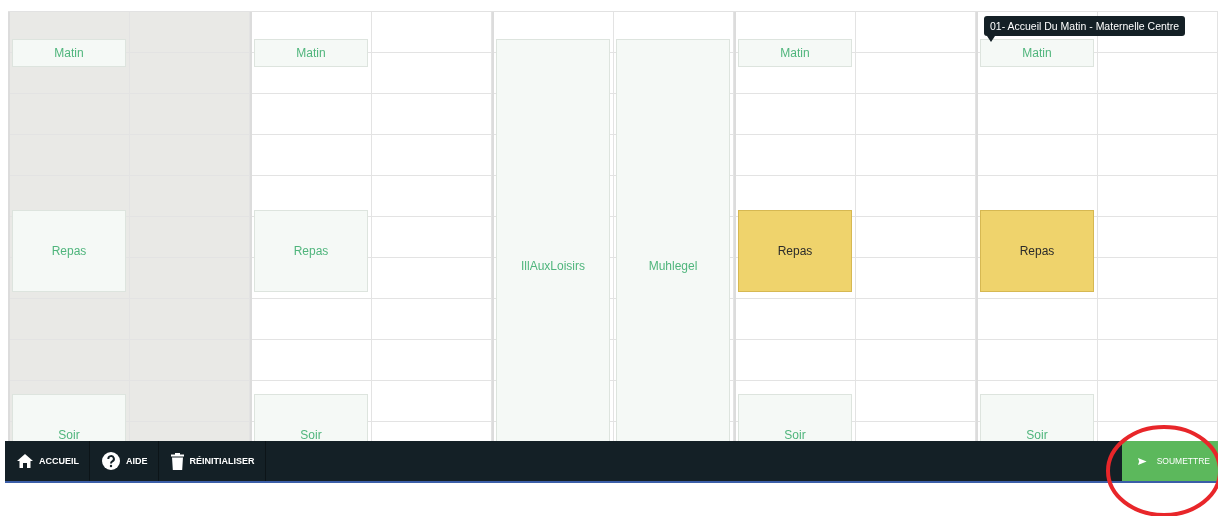  Describe the element at coordinates (553, 240) in the screenshot. I see `activity-slot: IllAuxLoisirs` at that location.